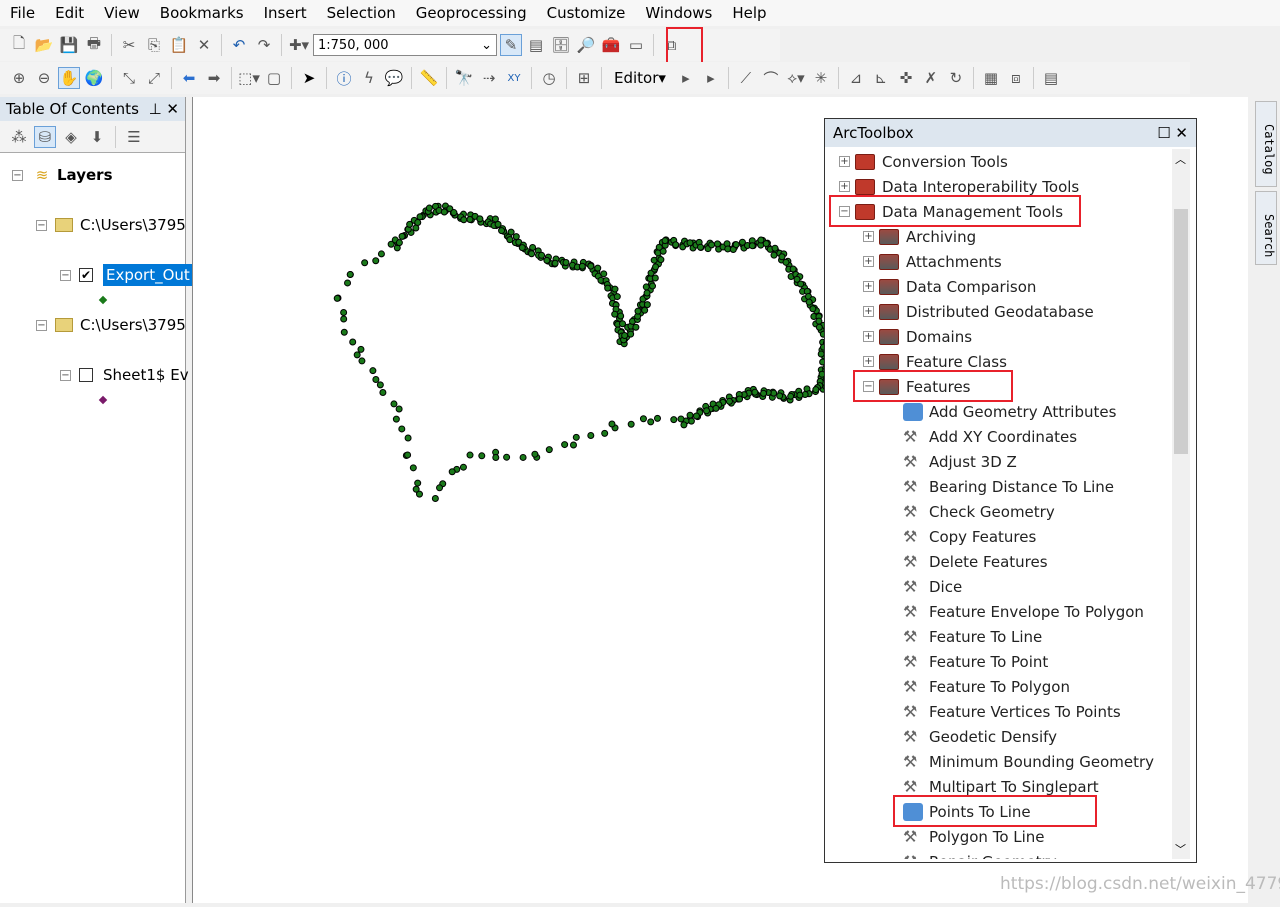  What do you see at coordinates (979, 511) in the screenshot?
I see `toolbox-item: ⚒ Check Geometry` at bounding box center [979, 511].